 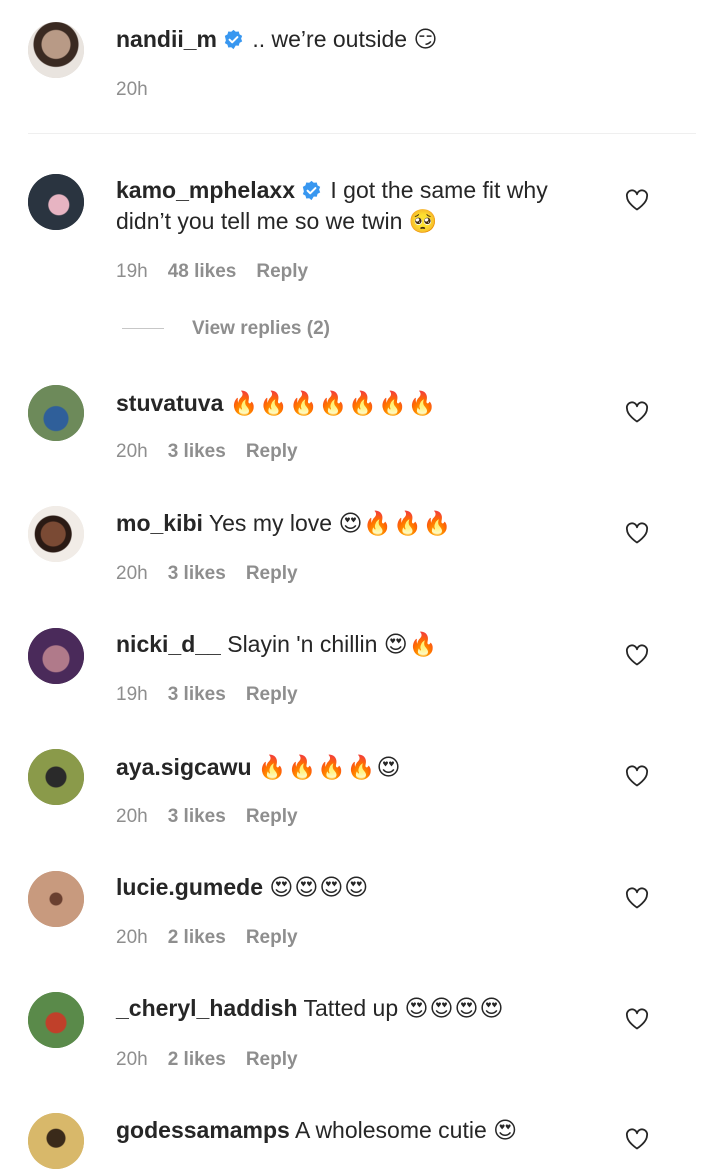 I want to click on emoji-text: 😍, so click(x=506, y=1130).